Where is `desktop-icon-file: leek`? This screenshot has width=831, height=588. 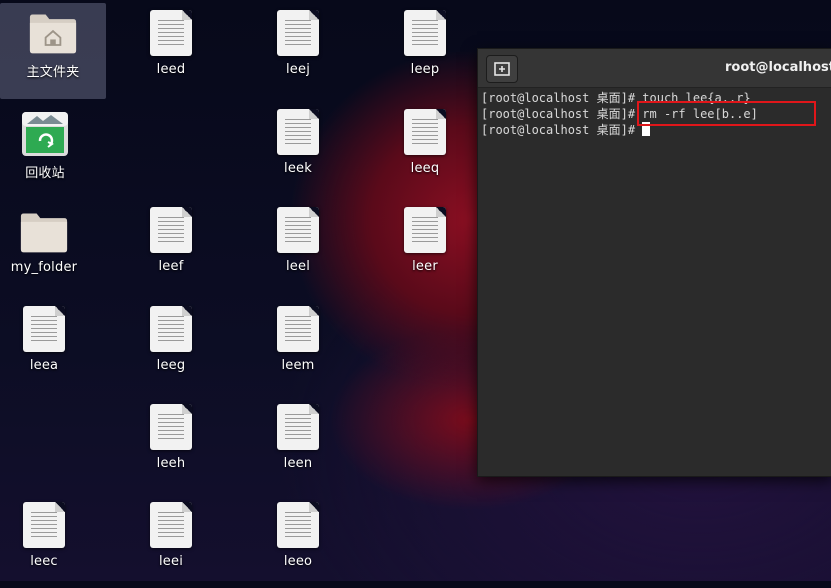 desktop-icon-file: leek is located at coordinates (298, 149).